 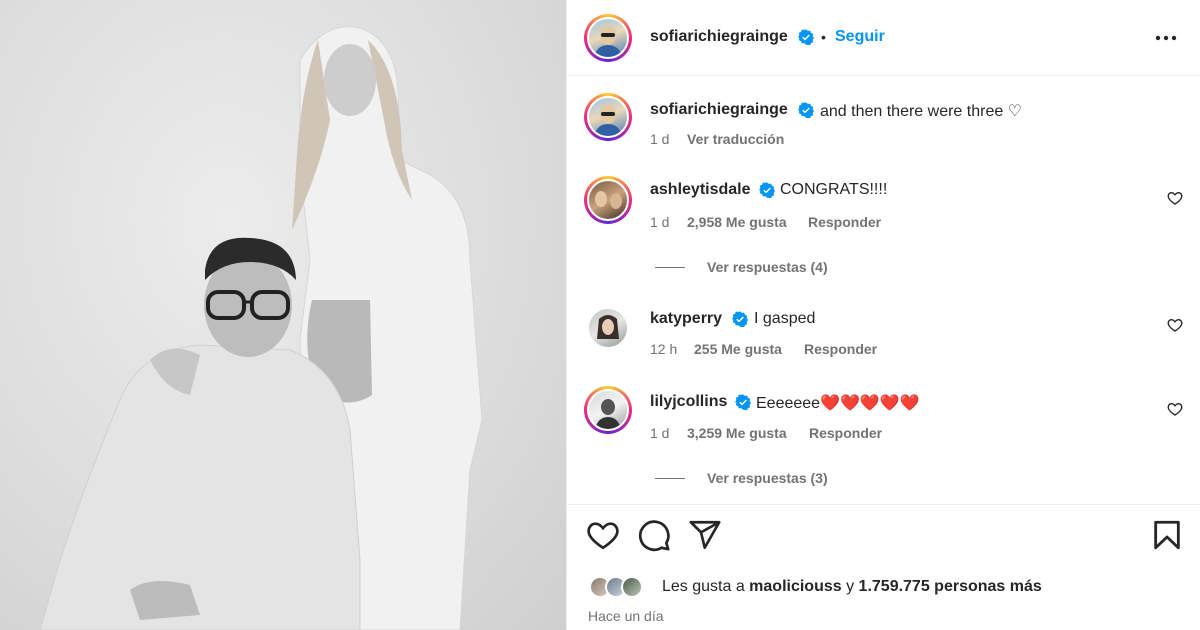 What do you see at coordinates (1166, 38) in the screenshot?
I see `more-options-icon` at bounding box center [1166, 38].